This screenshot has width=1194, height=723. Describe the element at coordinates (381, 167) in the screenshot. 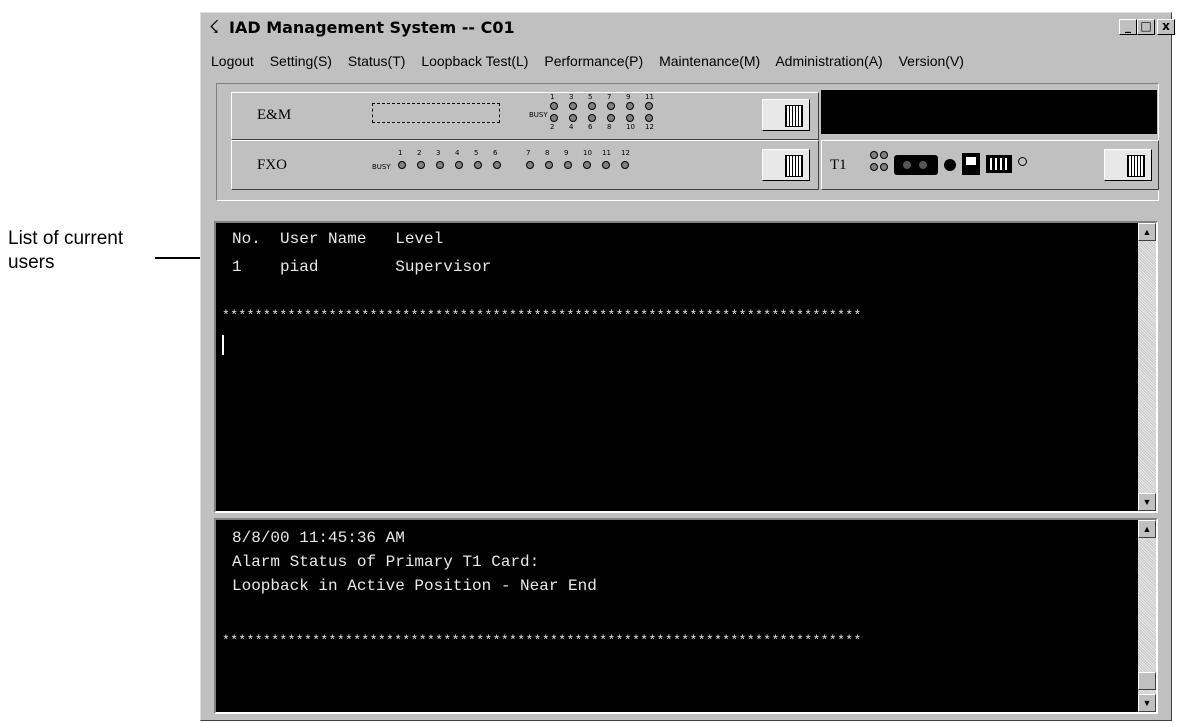

I see `fxo-busy-label: BUSY` at that location.